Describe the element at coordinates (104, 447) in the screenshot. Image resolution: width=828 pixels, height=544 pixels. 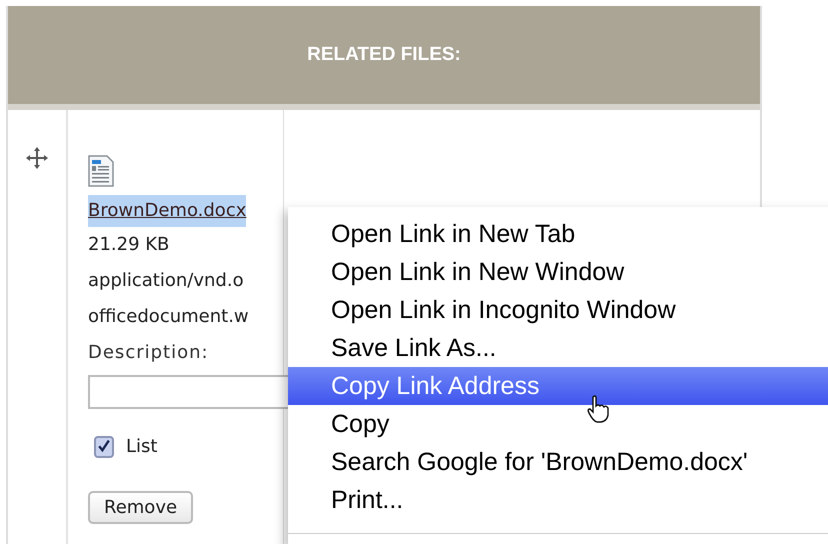
I see `list-checkbox` at that location.